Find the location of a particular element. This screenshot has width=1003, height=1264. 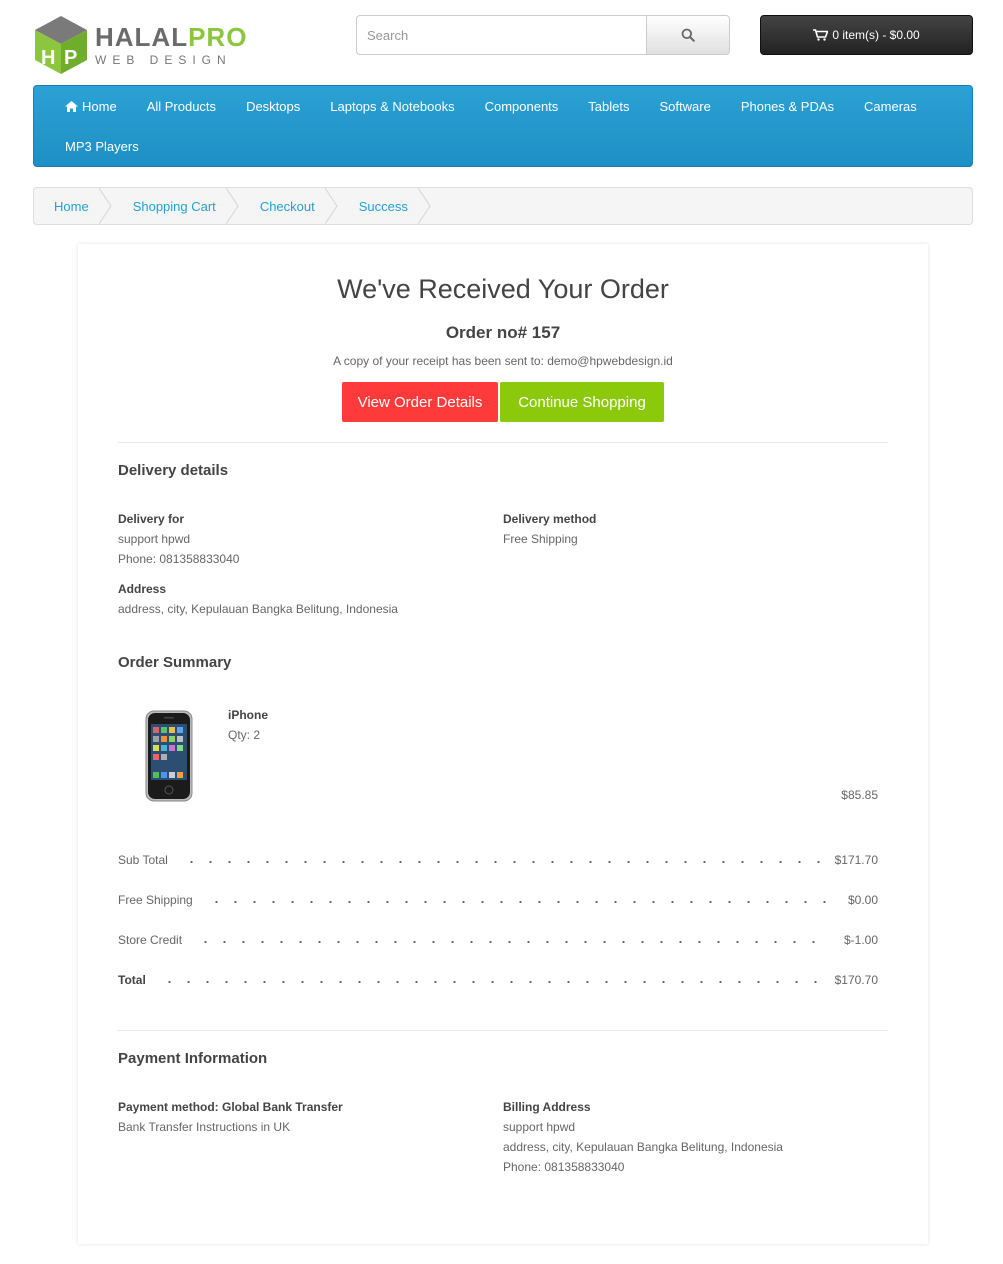

delivery-for-label: Delivery for is located at coordinates (151, 519).